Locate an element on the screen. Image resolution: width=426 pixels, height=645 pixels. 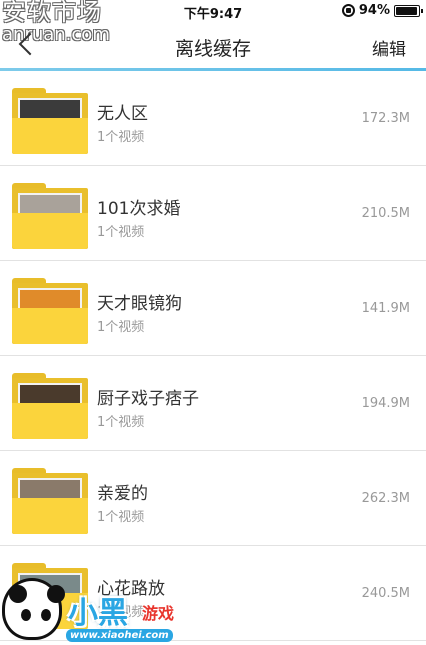
item-size: 262.3M is located at coordinates (385, 498).